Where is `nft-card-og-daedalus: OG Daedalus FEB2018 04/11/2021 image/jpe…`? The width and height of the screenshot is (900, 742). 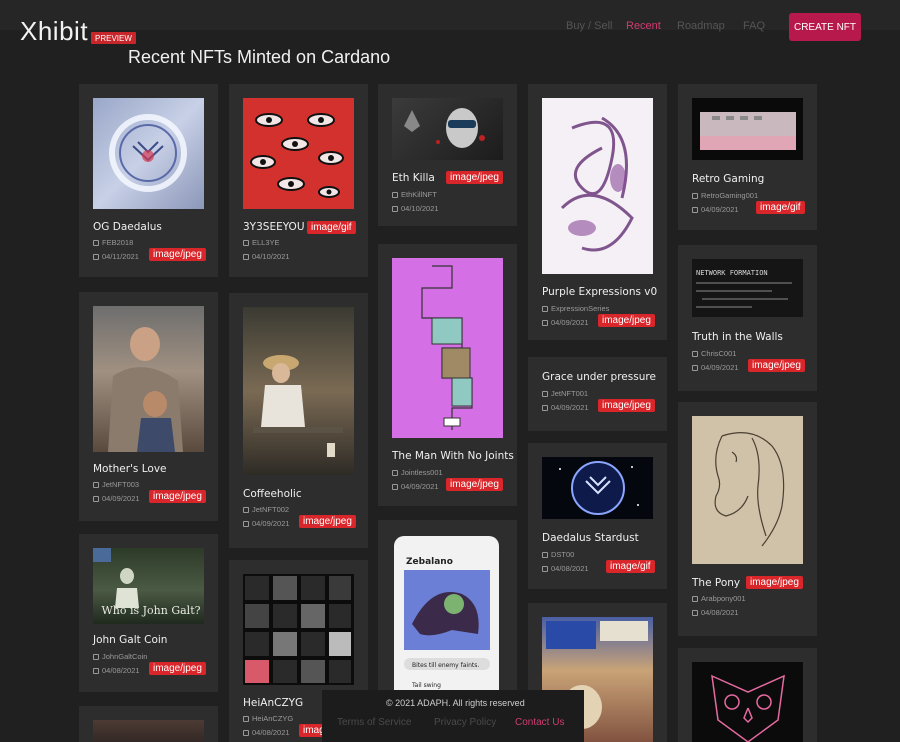
nft-card-og-daedalus: OG Daedalus FEB2018 04/11/2021 image/jpe… is located at coordinates (148, 180).